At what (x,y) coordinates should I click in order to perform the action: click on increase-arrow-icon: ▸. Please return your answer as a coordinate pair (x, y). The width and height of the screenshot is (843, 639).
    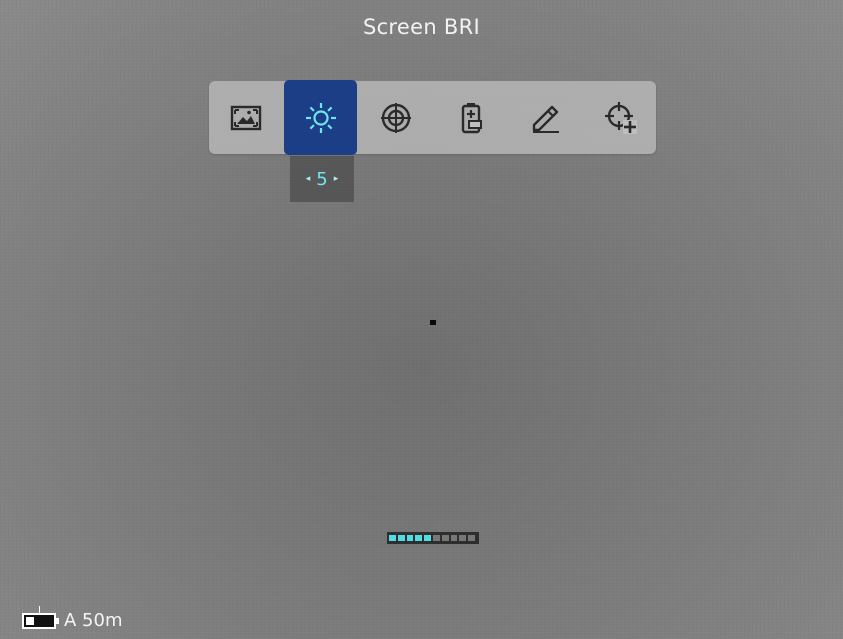
    Looking at the image, I should click on (336, 179).